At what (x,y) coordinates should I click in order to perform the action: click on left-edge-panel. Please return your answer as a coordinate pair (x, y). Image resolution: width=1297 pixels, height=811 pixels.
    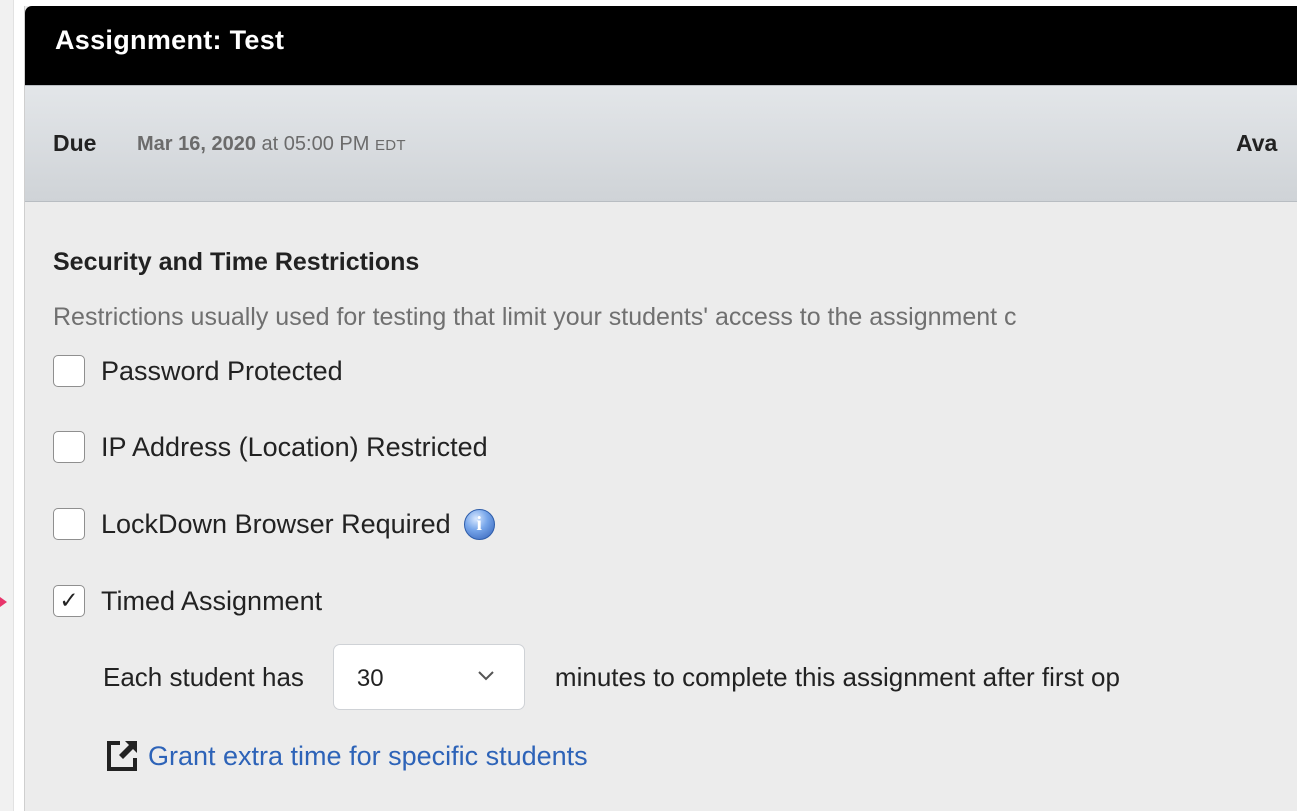
    Looking at the image, I should click on (7, 405).